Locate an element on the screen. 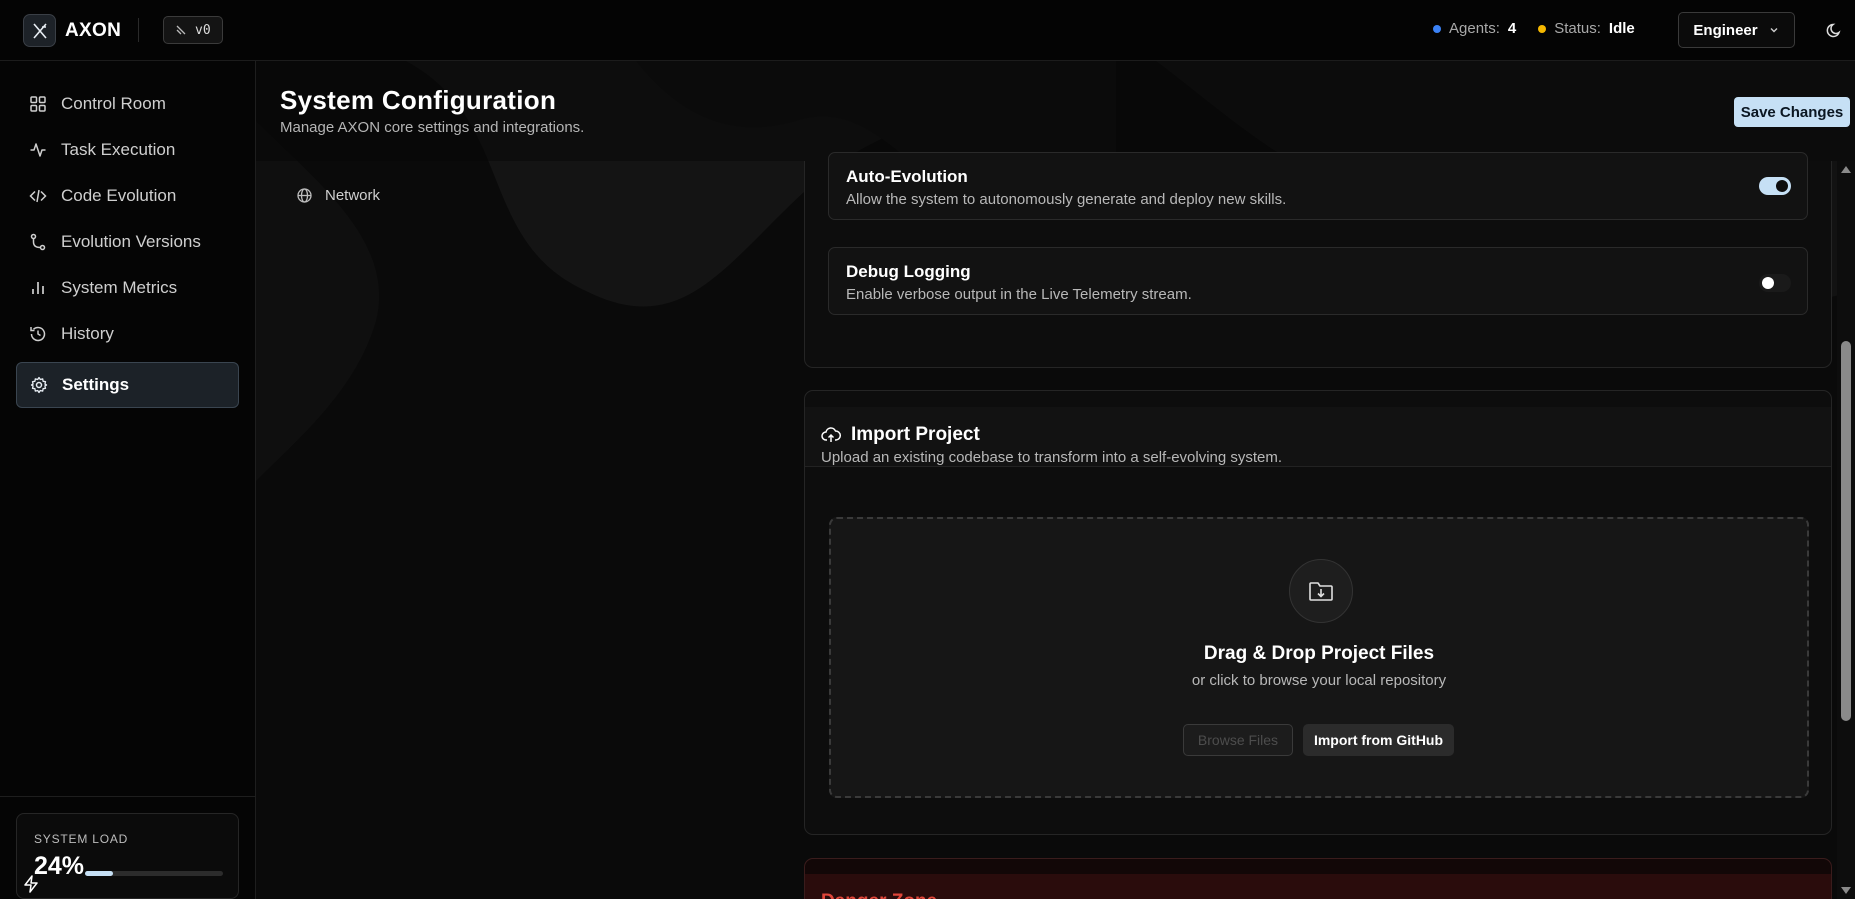  scroll-up-arrow-icon is located at coordinates (1846, 169).